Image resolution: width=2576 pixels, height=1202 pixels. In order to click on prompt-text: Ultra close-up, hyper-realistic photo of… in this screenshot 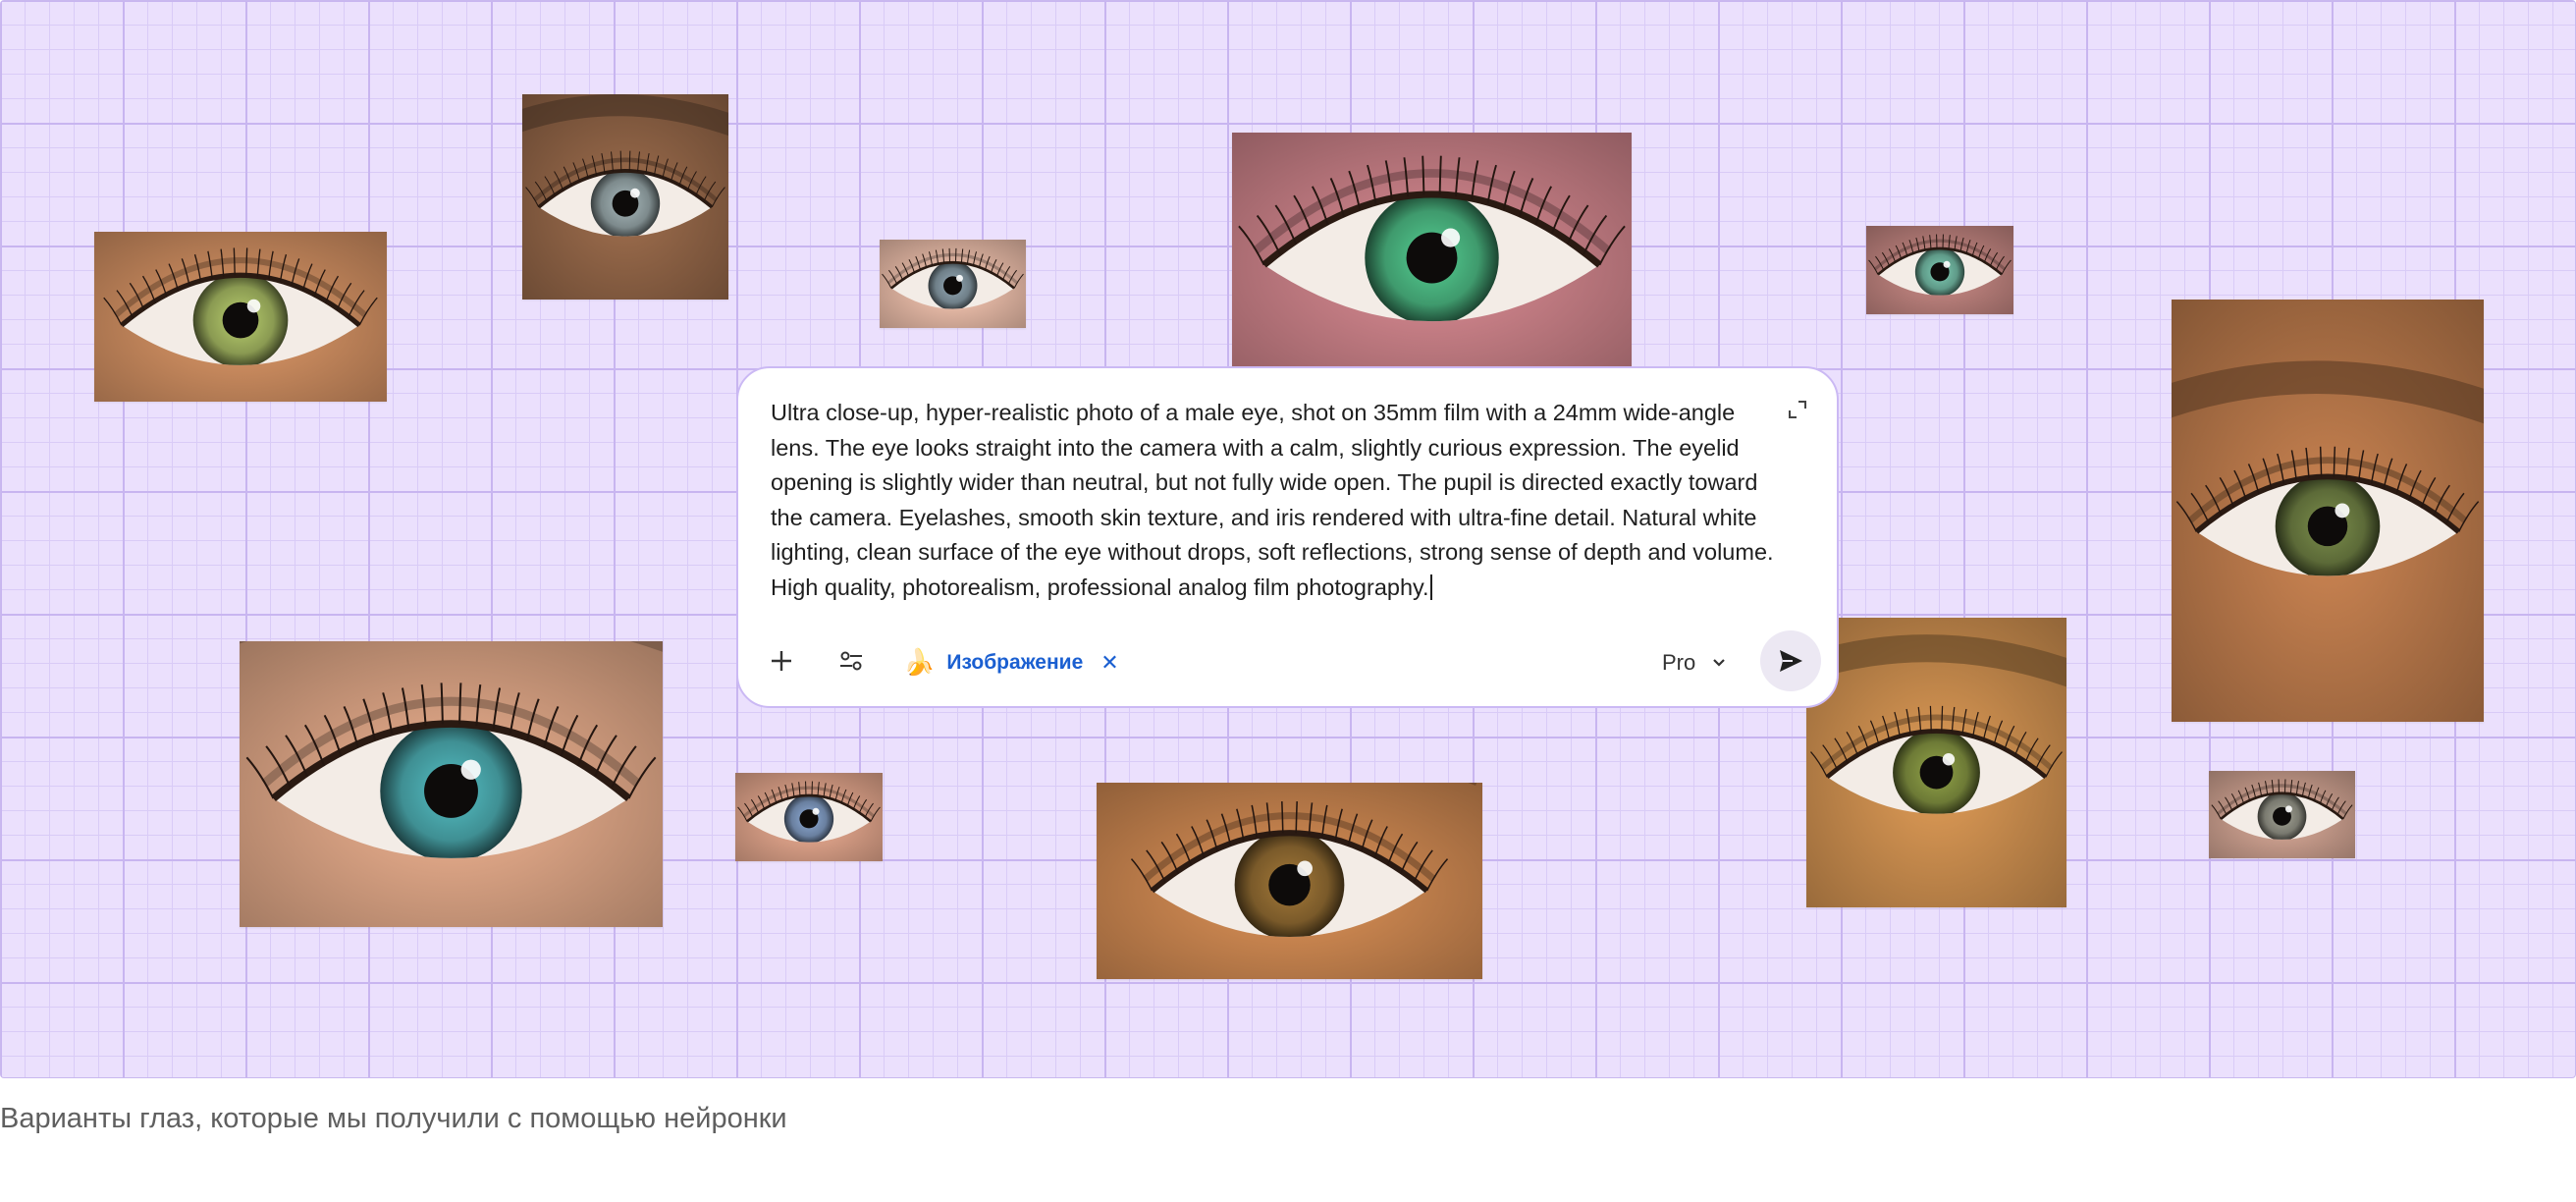, I will do `click(1272, 500)`.